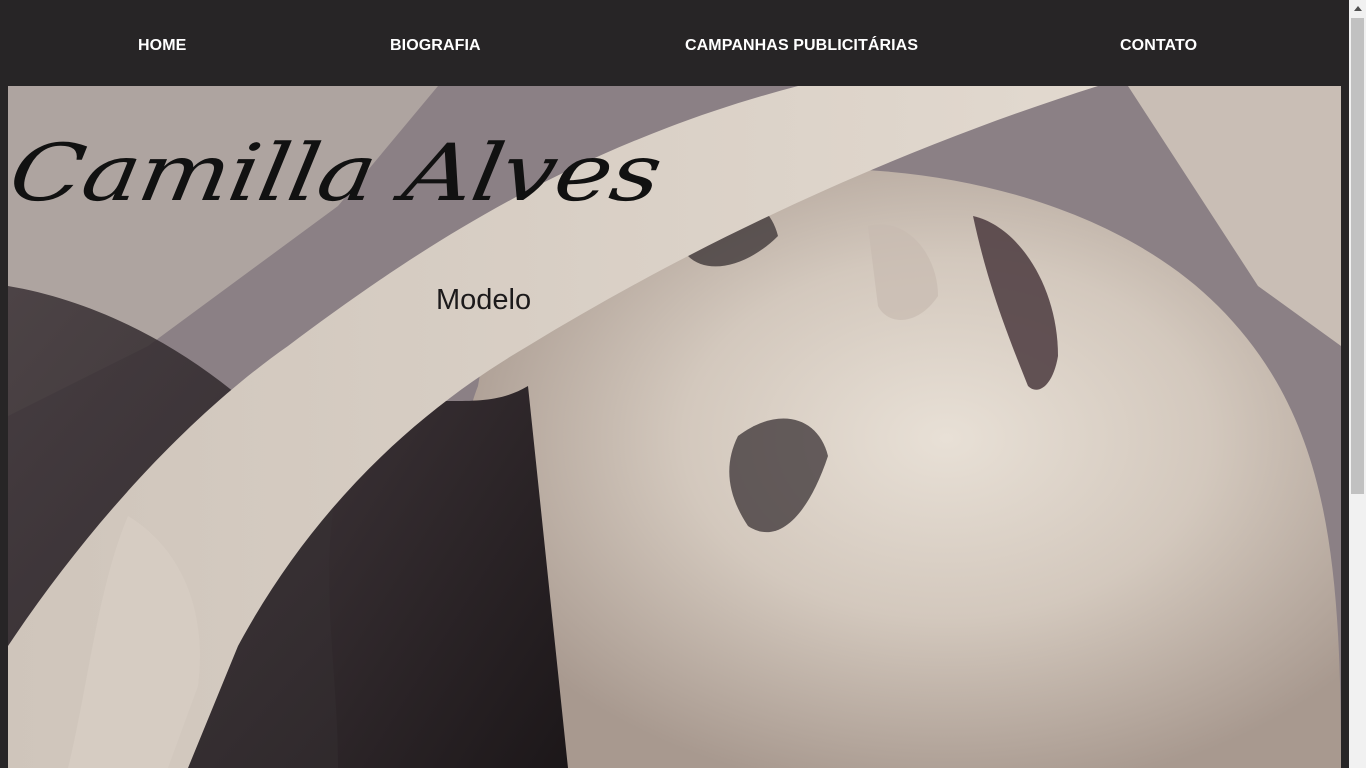 The height and width of the screenshot is (768, 1366). Describe the element at coordinates (435, 46) in the screenshot. I see `nav-biografia-link: BIOGRAFIA` at that location.